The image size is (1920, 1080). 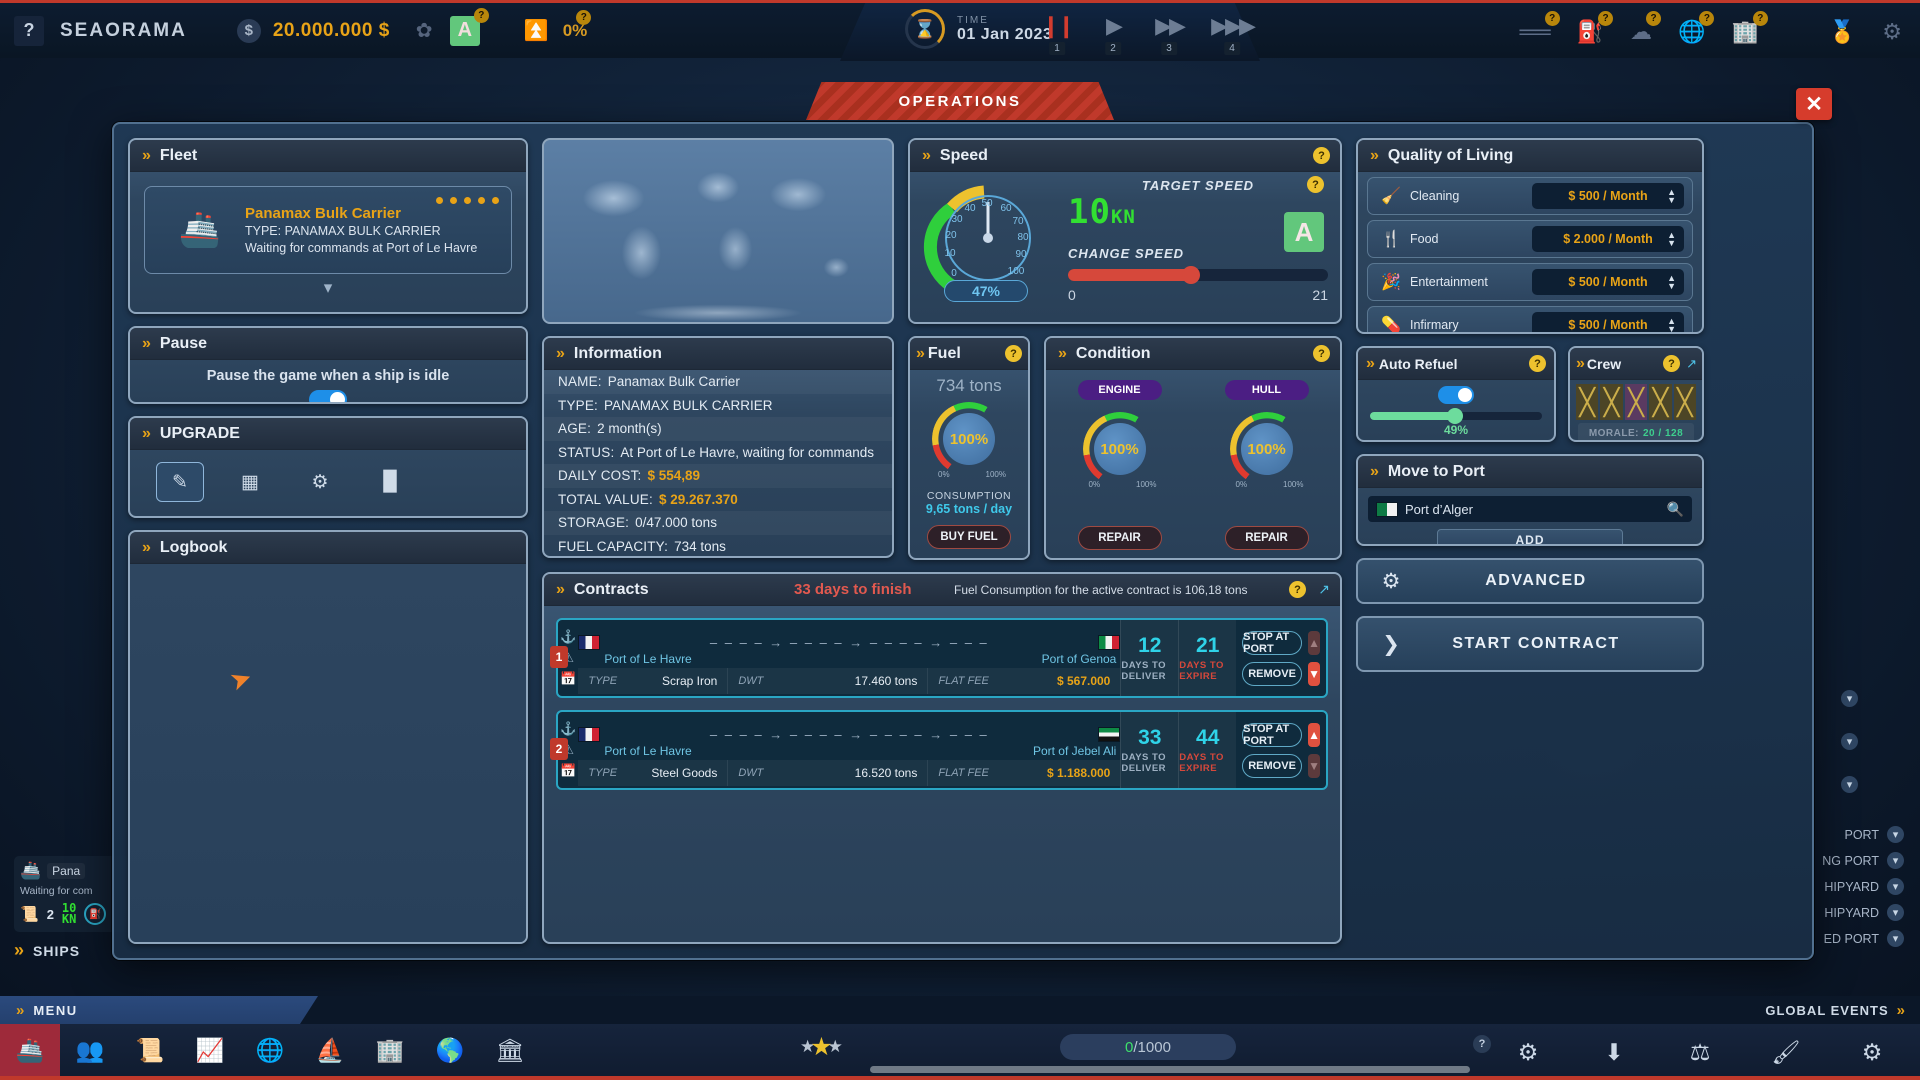 What do you see at coordinates (1654, 18) in the screenshot?
I see `cloud-help-icon: ?` at bounding box center [1654, 18].